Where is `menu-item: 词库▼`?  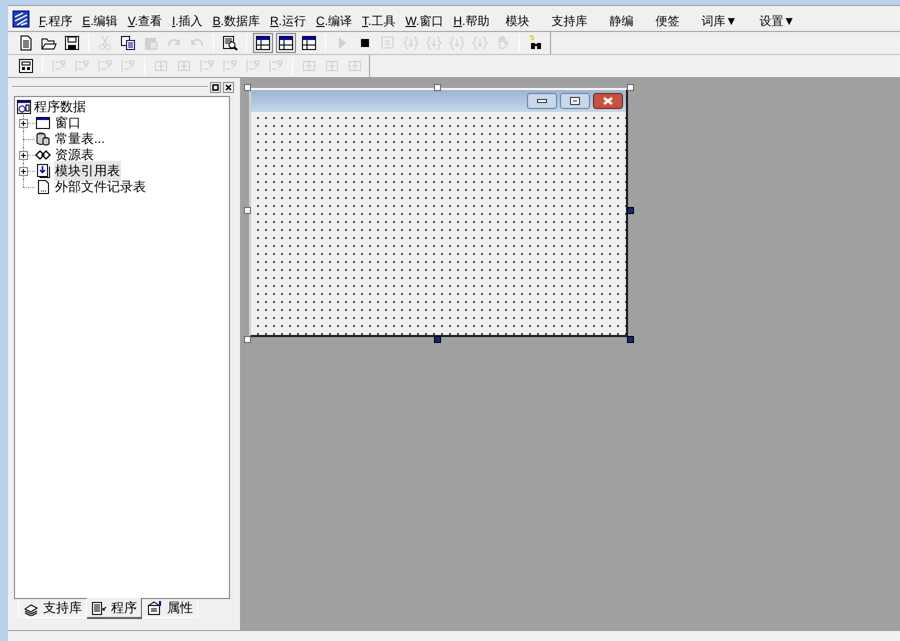 menu-item: 词库▼ is located at coordinates (719, 21).